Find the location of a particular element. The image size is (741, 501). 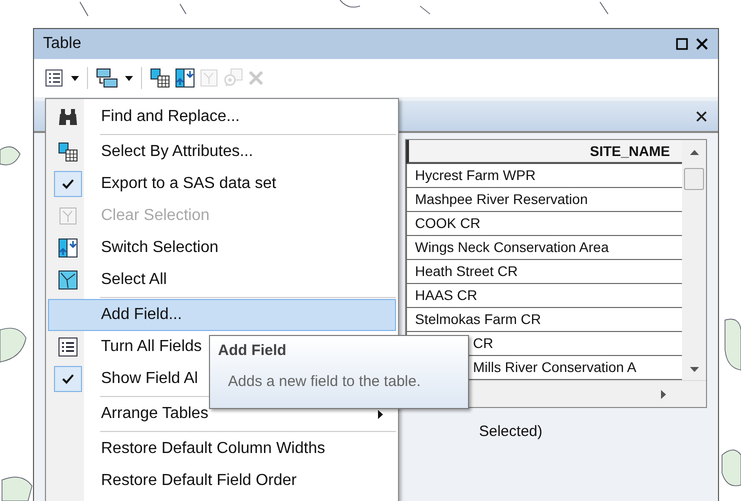

table-cell: COOK CR is located at coordinates (544, 224).